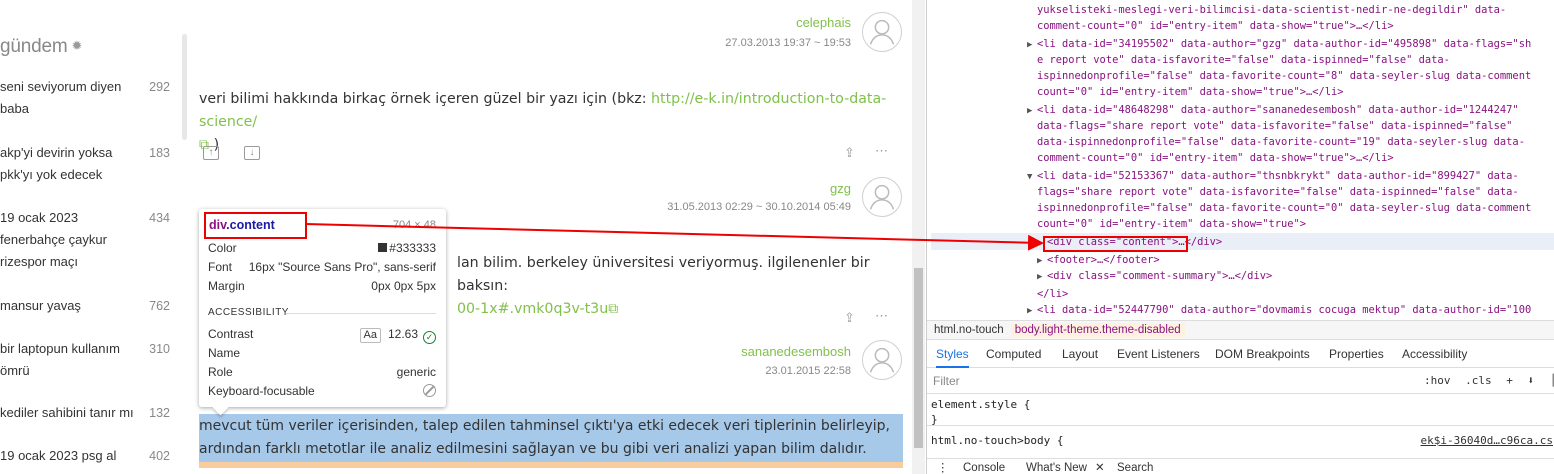 The height and width of the screenshot is (474, 1554). What do you see at coordinates (222, 248) in the screenshot?
I see `tooltip-color-label: Color` at bounding box center [222, 248].